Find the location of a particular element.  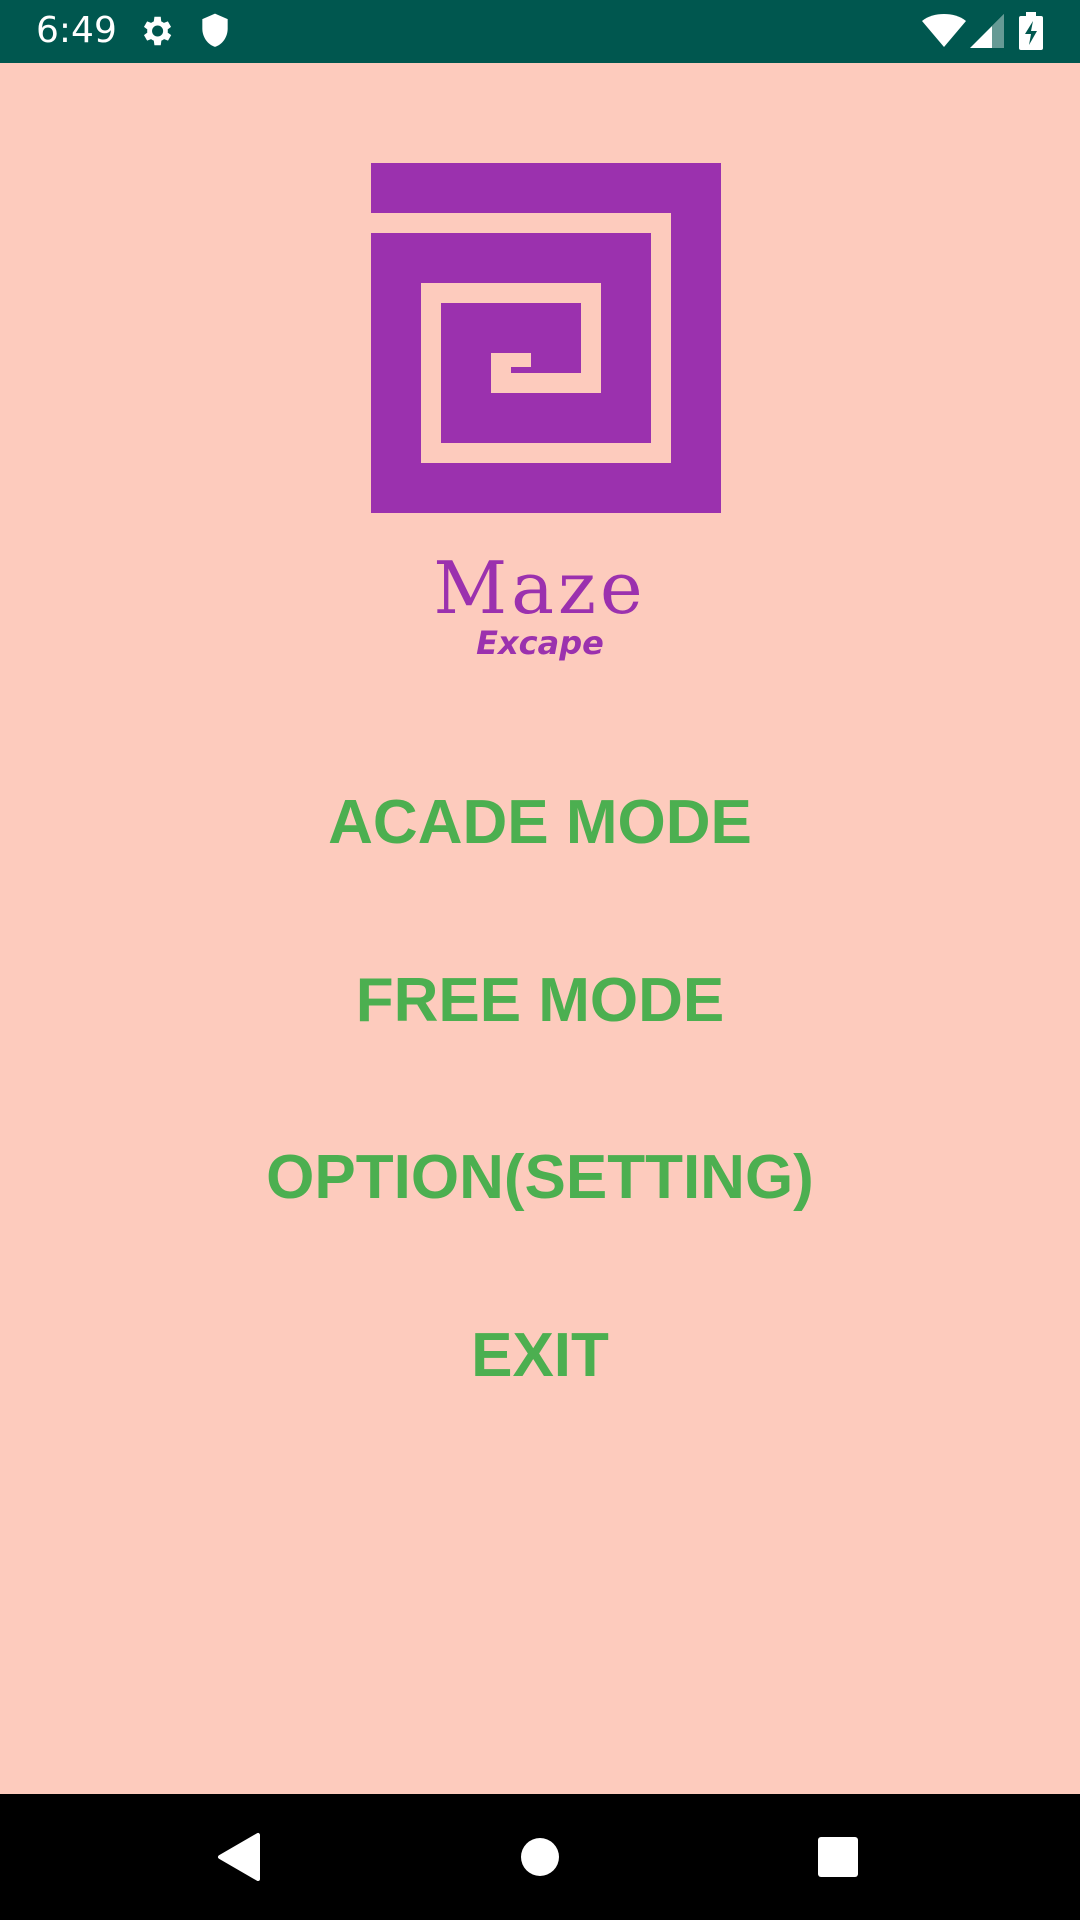

logo-subtitle: Excape is located at coordinates (540, 643).